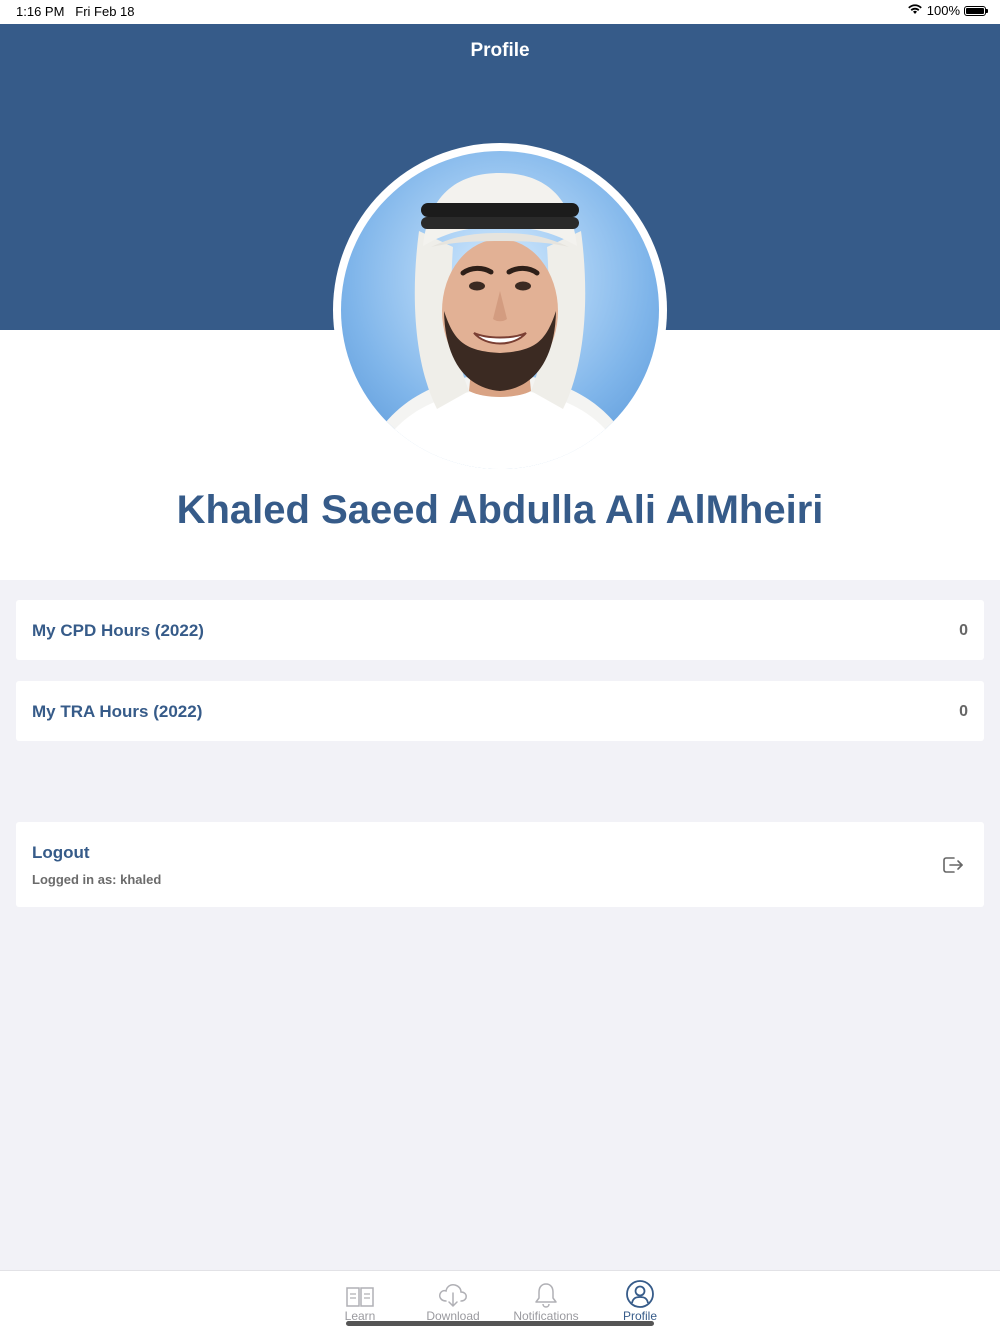 The width and height of the screenshot is (1000, 1335). I want to click on tra-hours-row: My TRA Hours (2022) 0, so click(500, 711).